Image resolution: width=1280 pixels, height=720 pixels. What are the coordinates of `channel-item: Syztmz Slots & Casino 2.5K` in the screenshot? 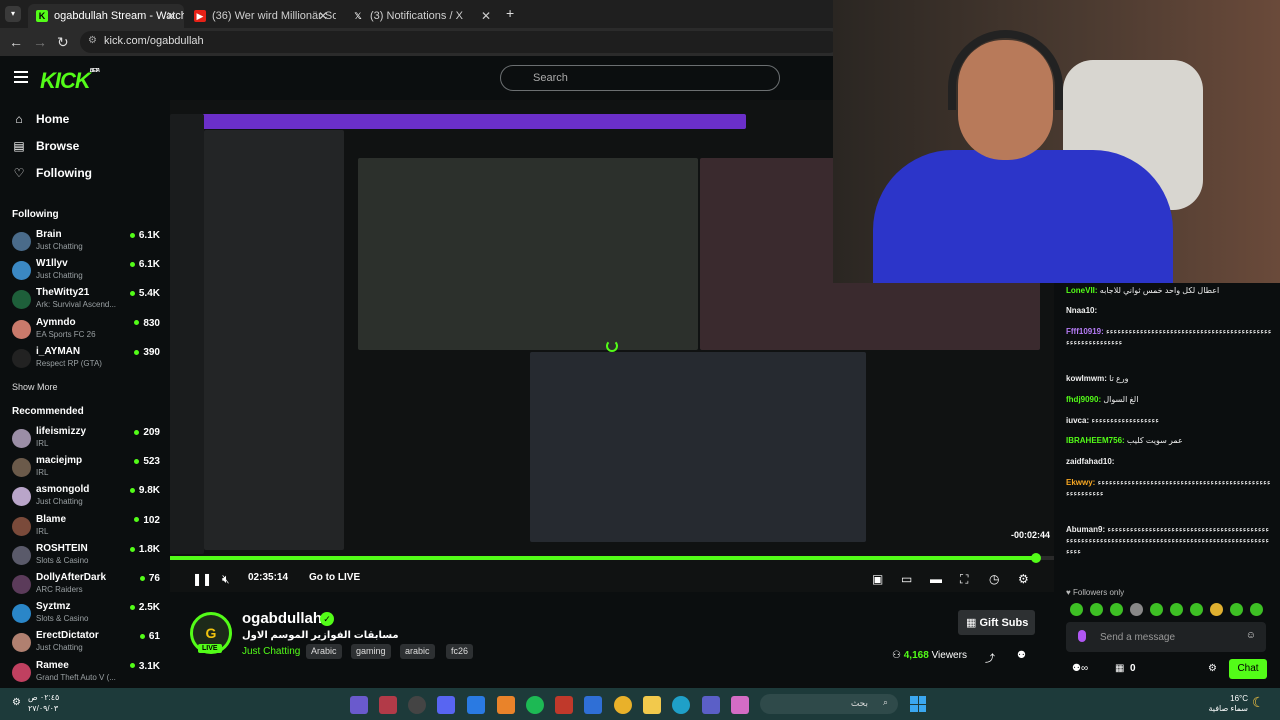 It's located at (86, 615).